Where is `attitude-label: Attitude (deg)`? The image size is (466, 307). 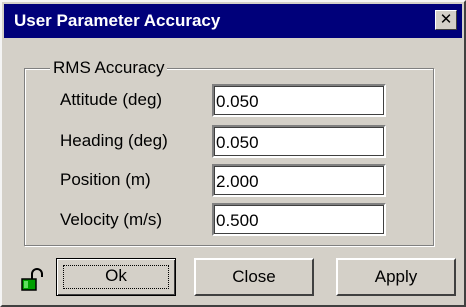 attitude-label: Attitude (deg) is located at coordinates (111, 99).